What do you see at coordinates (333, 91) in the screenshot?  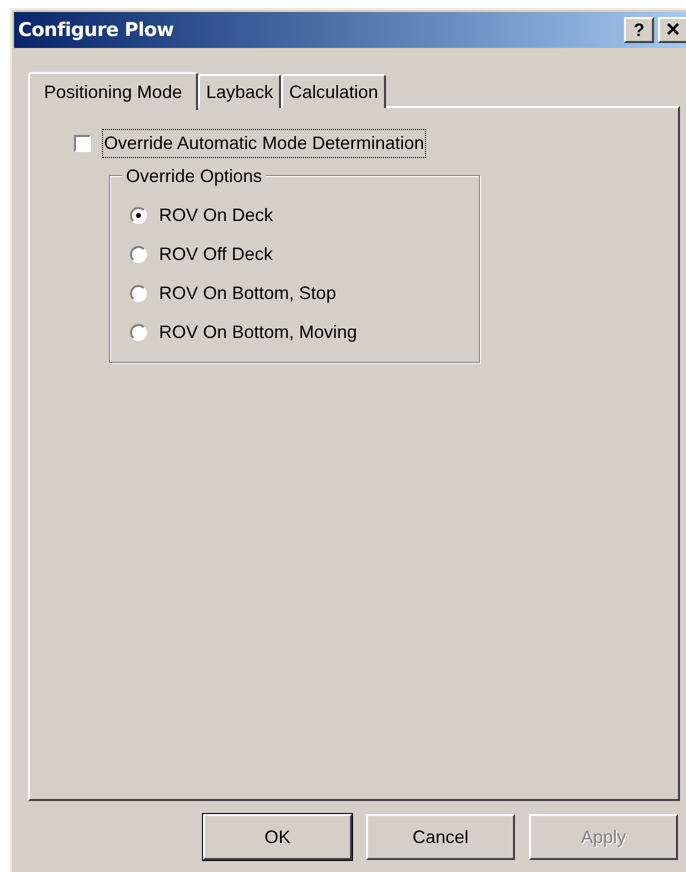 I see `tab: Calculation` at bounding box center [333, 91].